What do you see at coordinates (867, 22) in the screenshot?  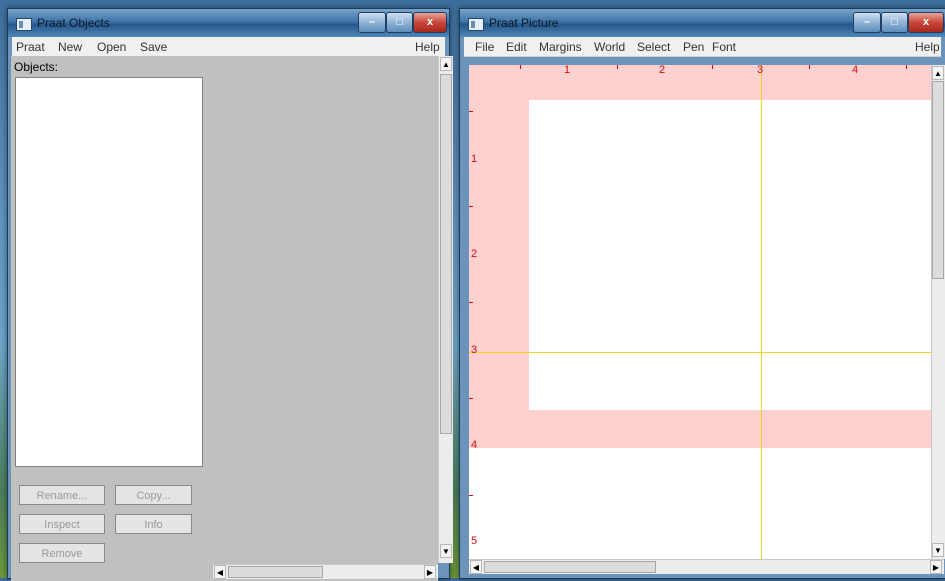 I see `picture-minimize-button: –` at bounding box center [867, 22].